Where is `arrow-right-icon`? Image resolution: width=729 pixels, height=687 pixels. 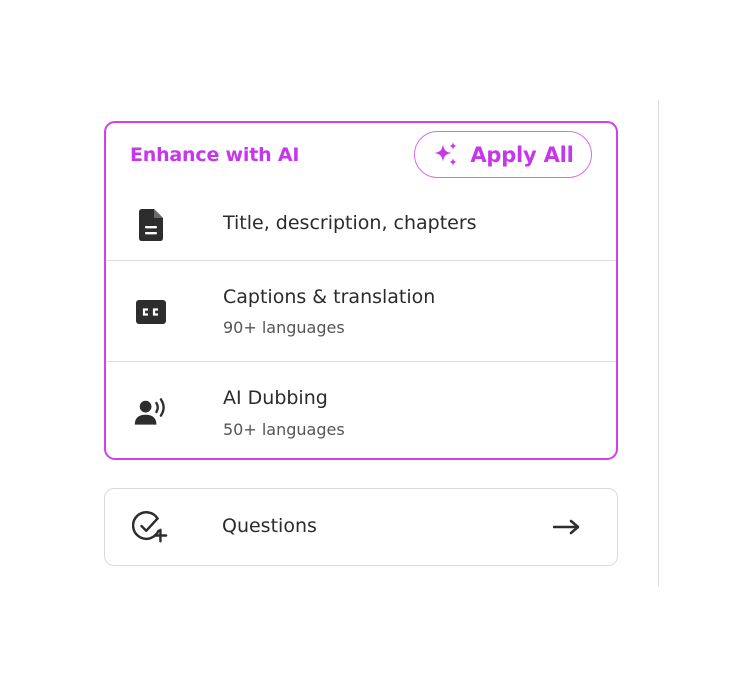
arrow-right-icon is located at coordinates (567, 527).